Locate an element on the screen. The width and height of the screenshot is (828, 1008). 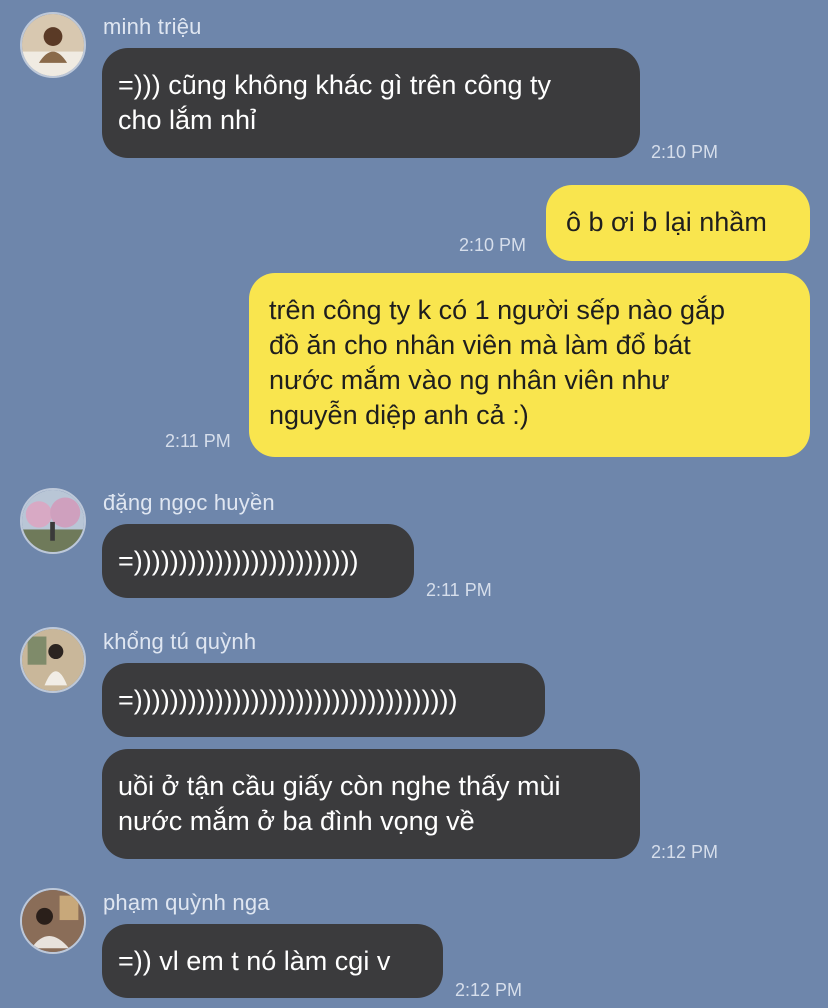
avatar-pham-quynh-nga is located at coordinates (53, 921).